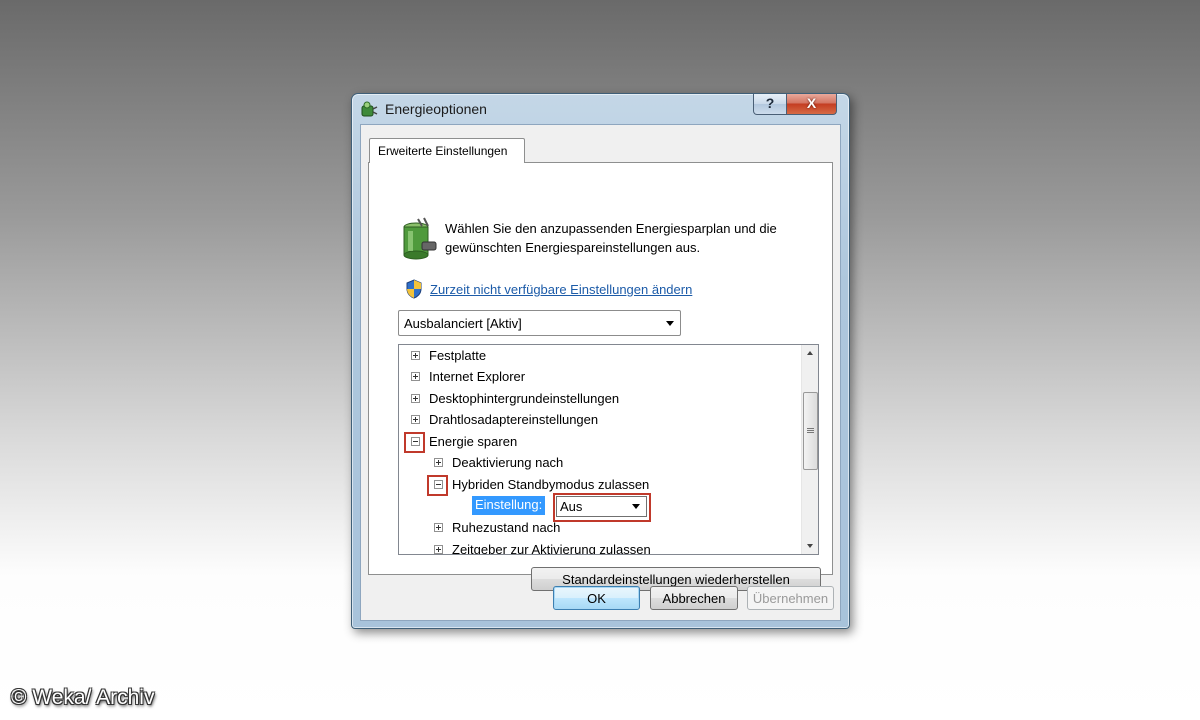 The width and height of the screenshot is (1200, 720). I want to click on close-button: X, so click(811, 104).